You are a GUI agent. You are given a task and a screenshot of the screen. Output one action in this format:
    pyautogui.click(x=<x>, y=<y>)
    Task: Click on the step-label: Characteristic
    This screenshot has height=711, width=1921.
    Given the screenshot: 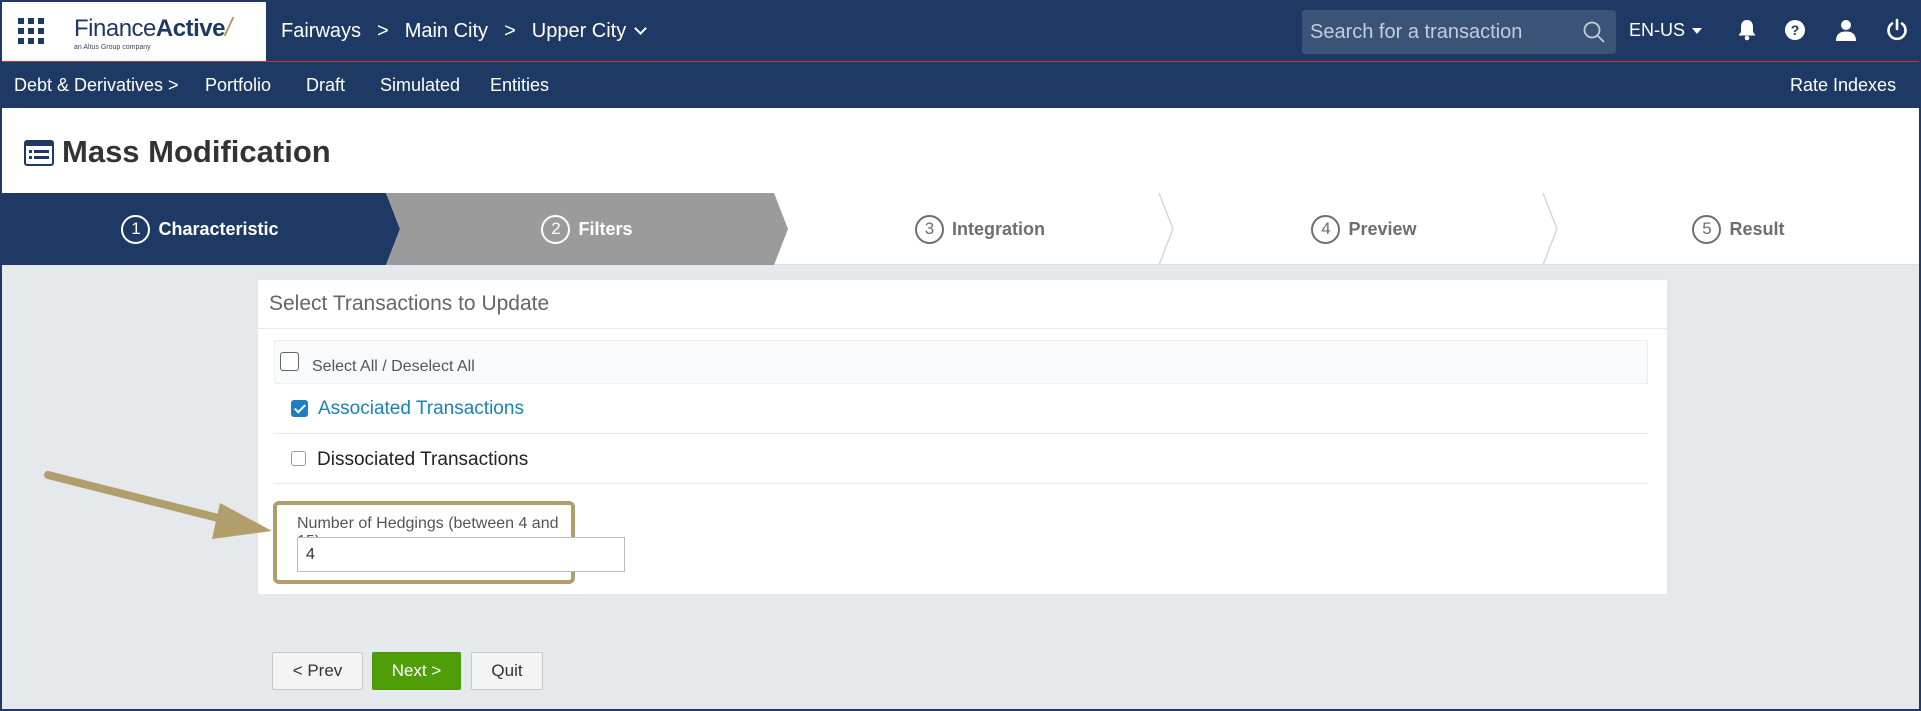 What is the action you would take?
    pyautogui.click(x=218, y=228)
    